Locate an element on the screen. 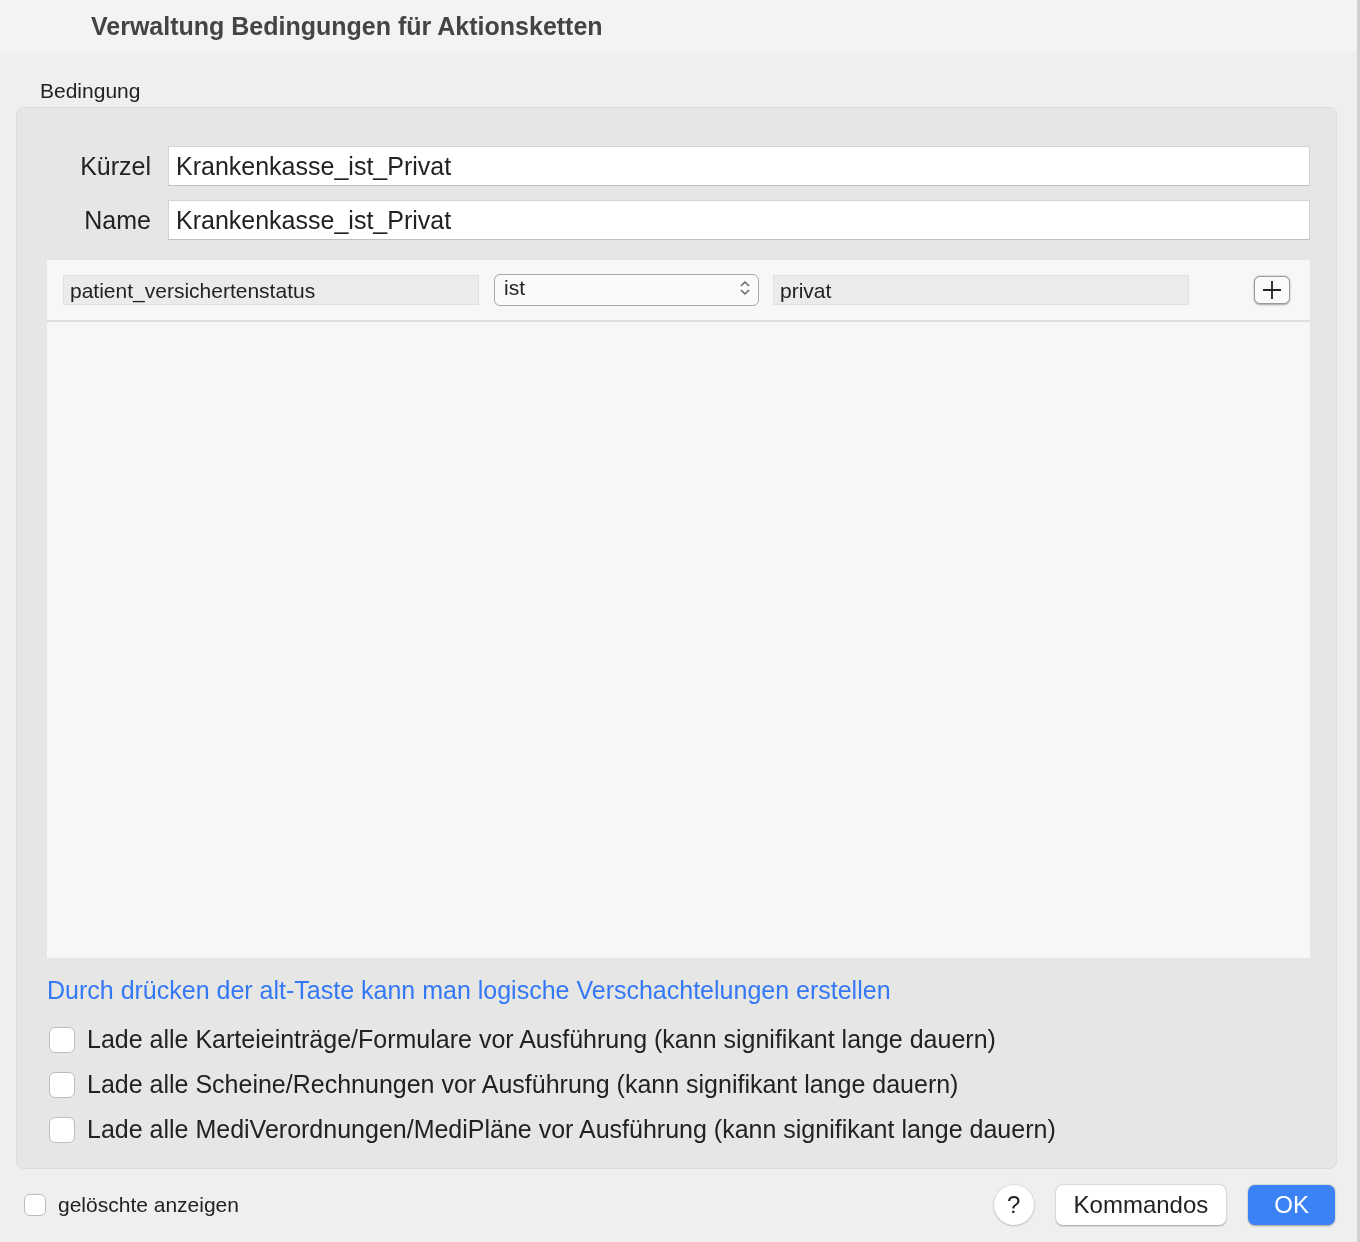  ok-button: OK is located at coordinates (1291, 1205).